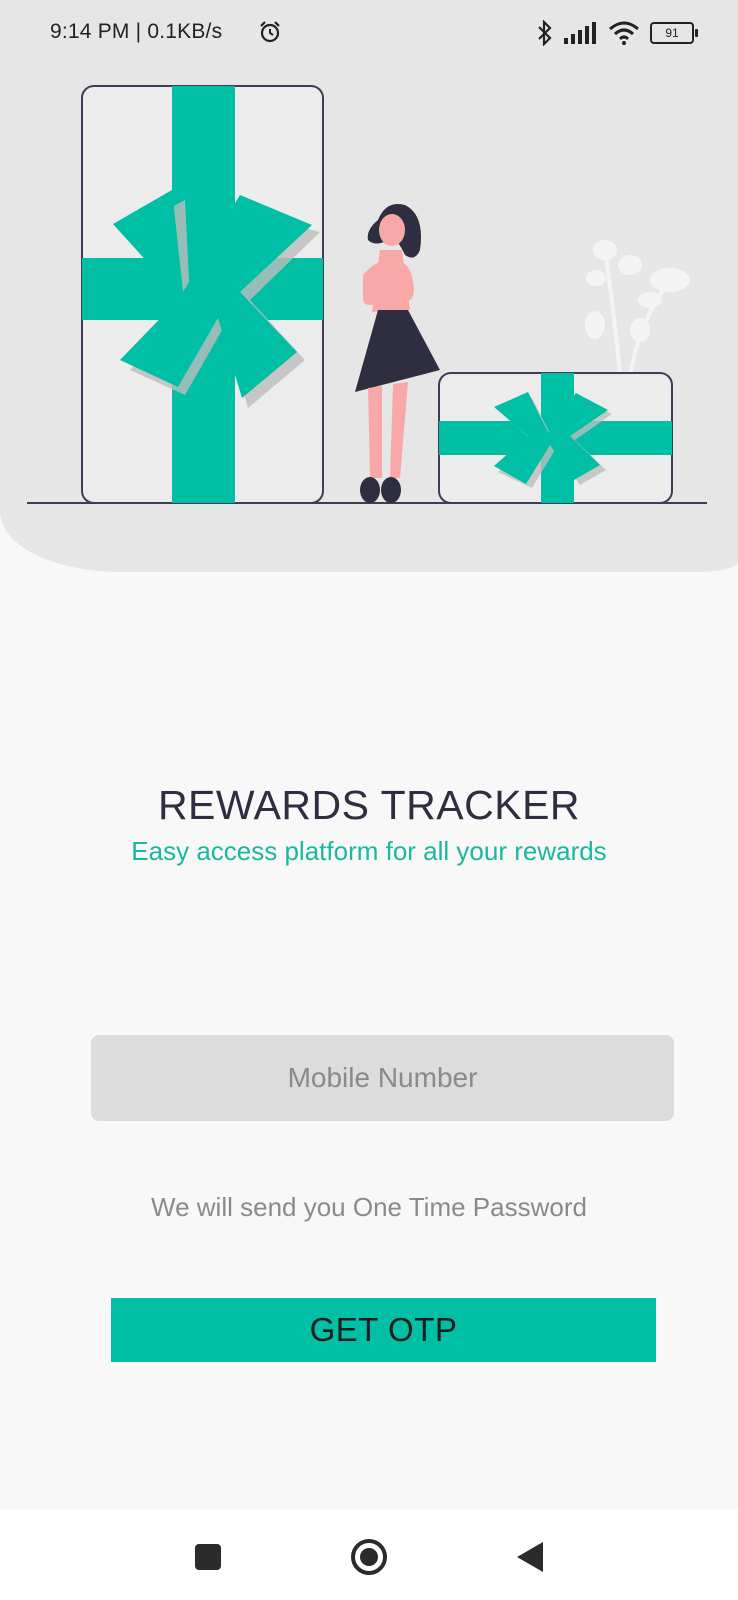  I want to click on person-figure, so click(397, 353).